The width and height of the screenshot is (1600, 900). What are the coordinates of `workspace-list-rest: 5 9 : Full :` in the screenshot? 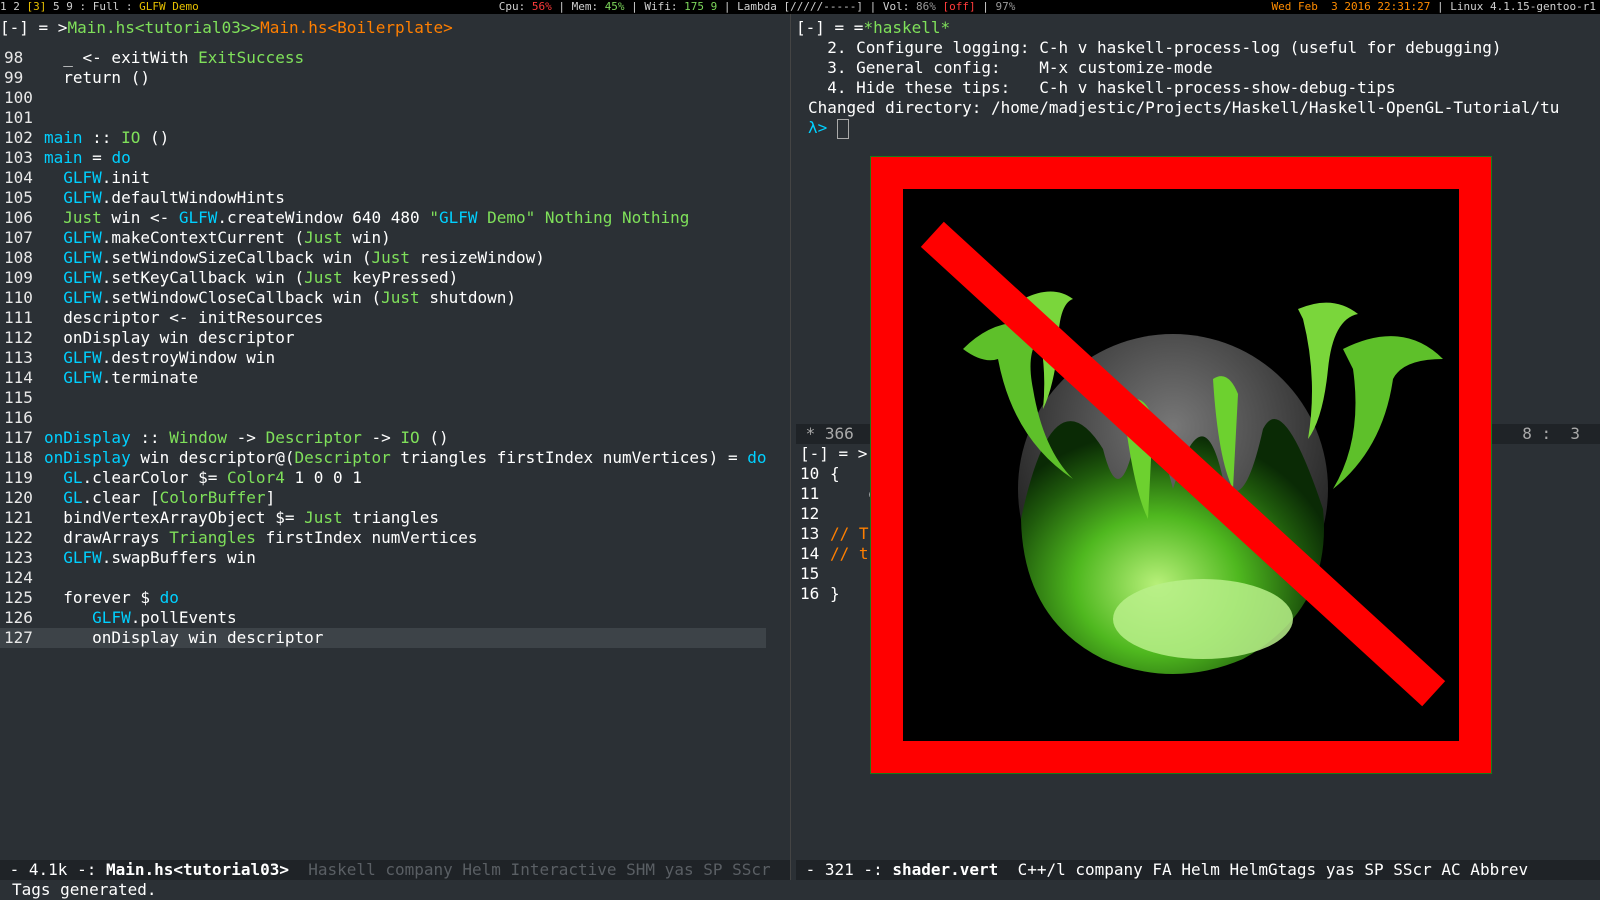 It's located at (93, 6).